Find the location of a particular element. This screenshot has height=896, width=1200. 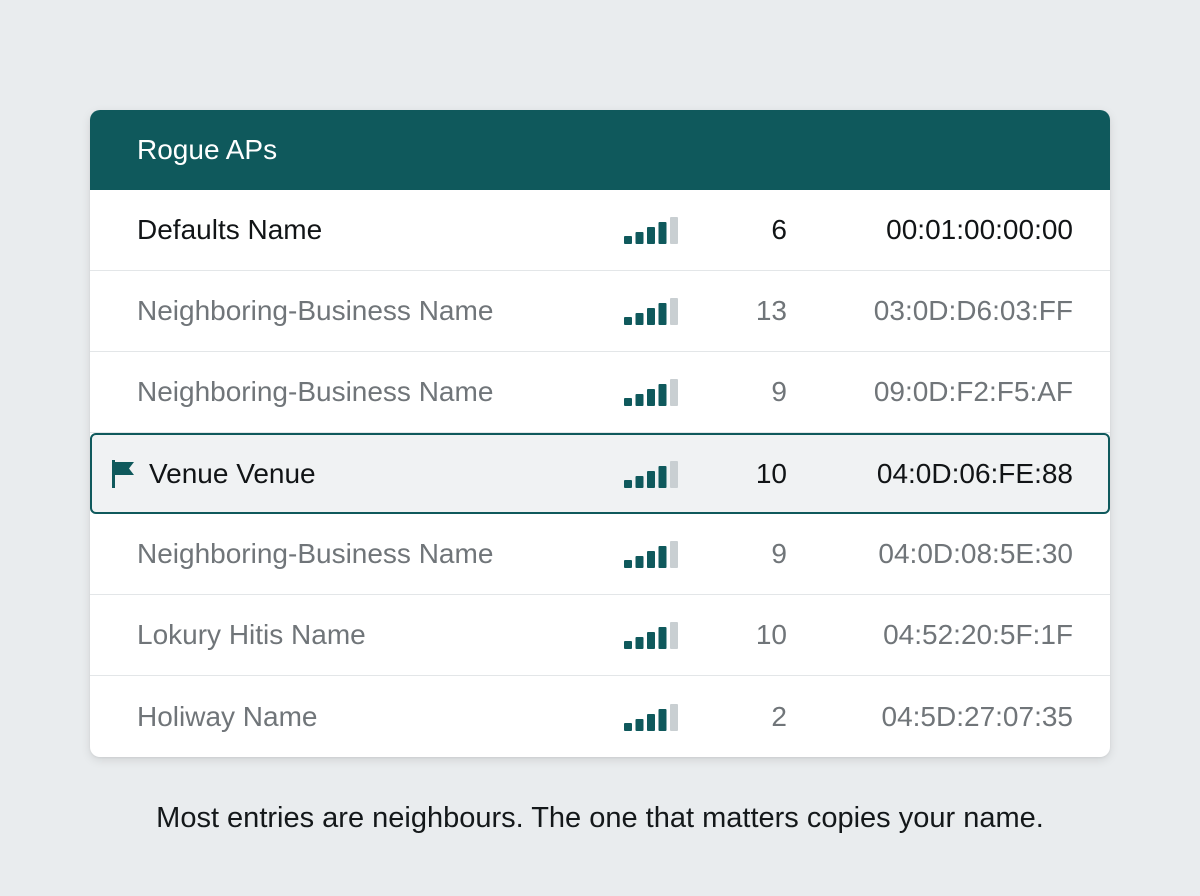

ap-channel: 6 is located at coordinates (779, 229).